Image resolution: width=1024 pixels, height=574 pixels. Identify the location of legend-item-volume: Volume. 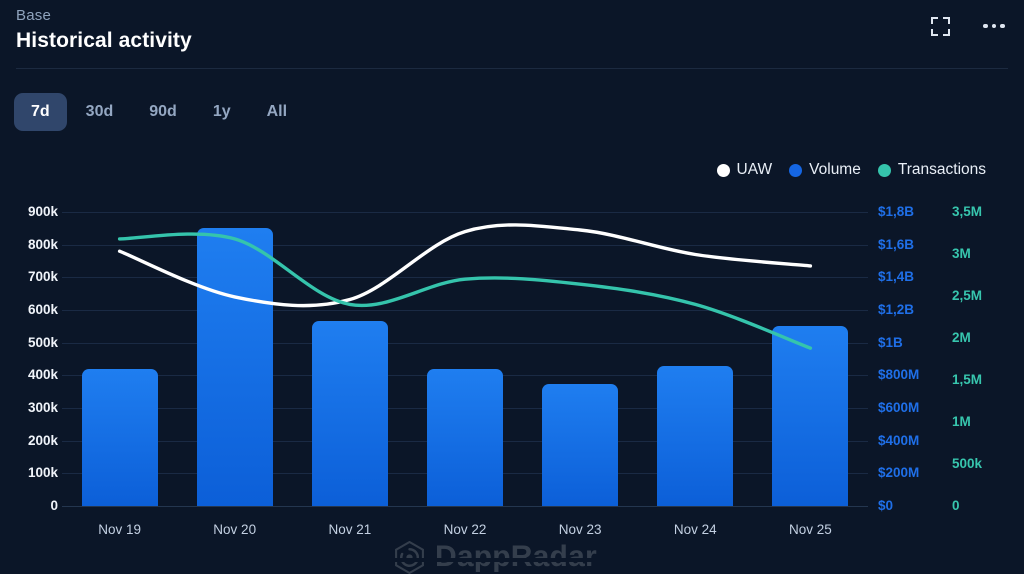
(825, 170).